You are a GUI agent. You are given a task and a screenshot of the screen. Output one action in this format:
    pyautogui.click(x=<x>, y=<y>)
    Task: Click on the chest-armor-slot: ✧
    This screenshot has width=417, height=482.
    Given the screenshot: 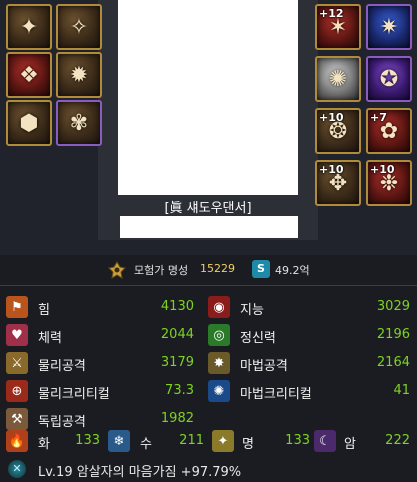 What is the action you would take?
    pyautogui.click(x=79, y=27)
    